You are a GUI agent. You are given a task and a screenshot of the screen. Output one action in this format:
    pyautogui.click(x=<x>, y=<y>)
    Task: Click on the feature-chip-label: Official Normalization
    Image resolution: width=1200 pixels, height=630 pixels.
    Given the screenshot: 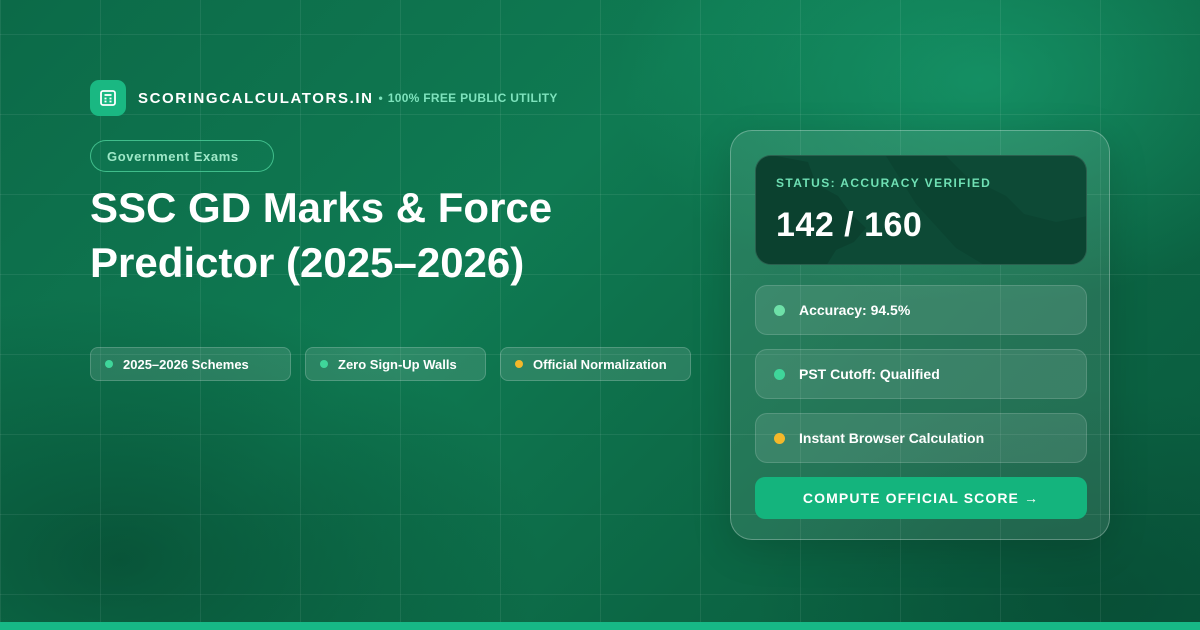 What is the action you would take?
    pyautogui.click(x=600, y=364)
    